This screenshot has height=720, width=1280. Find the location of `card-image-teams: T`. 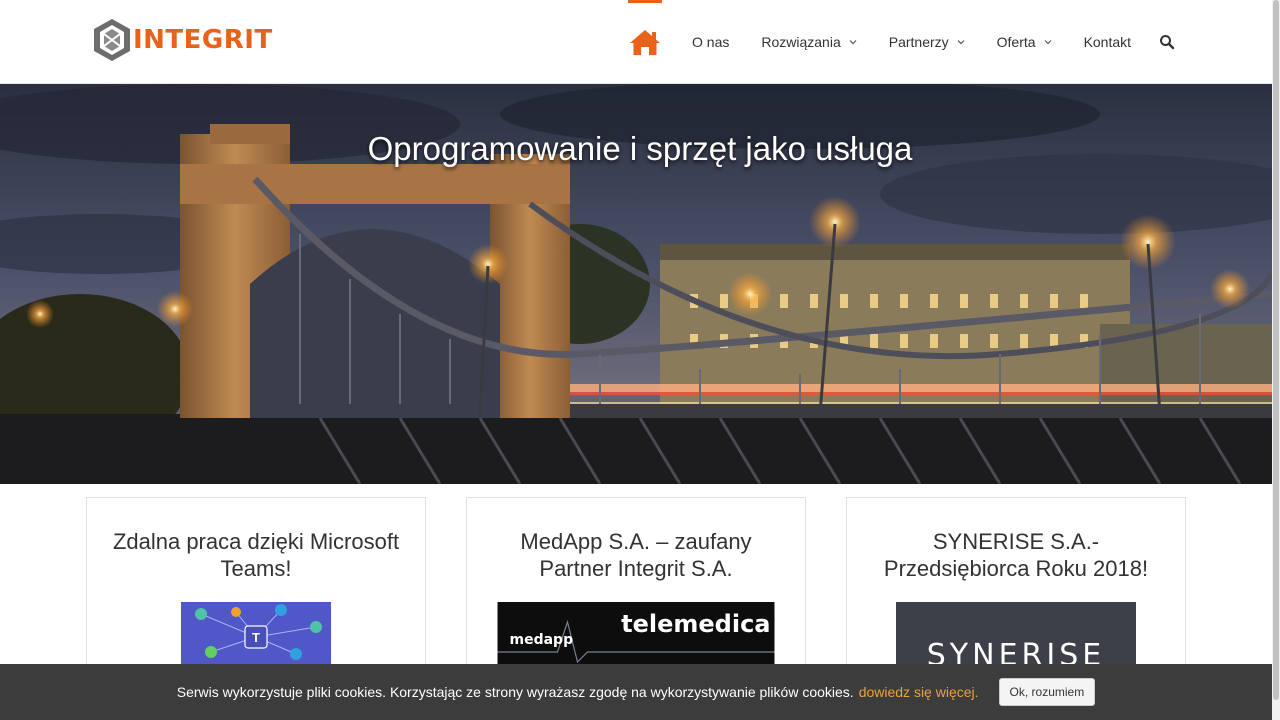

card-image-teams: T is located at coordinates (256, 637).